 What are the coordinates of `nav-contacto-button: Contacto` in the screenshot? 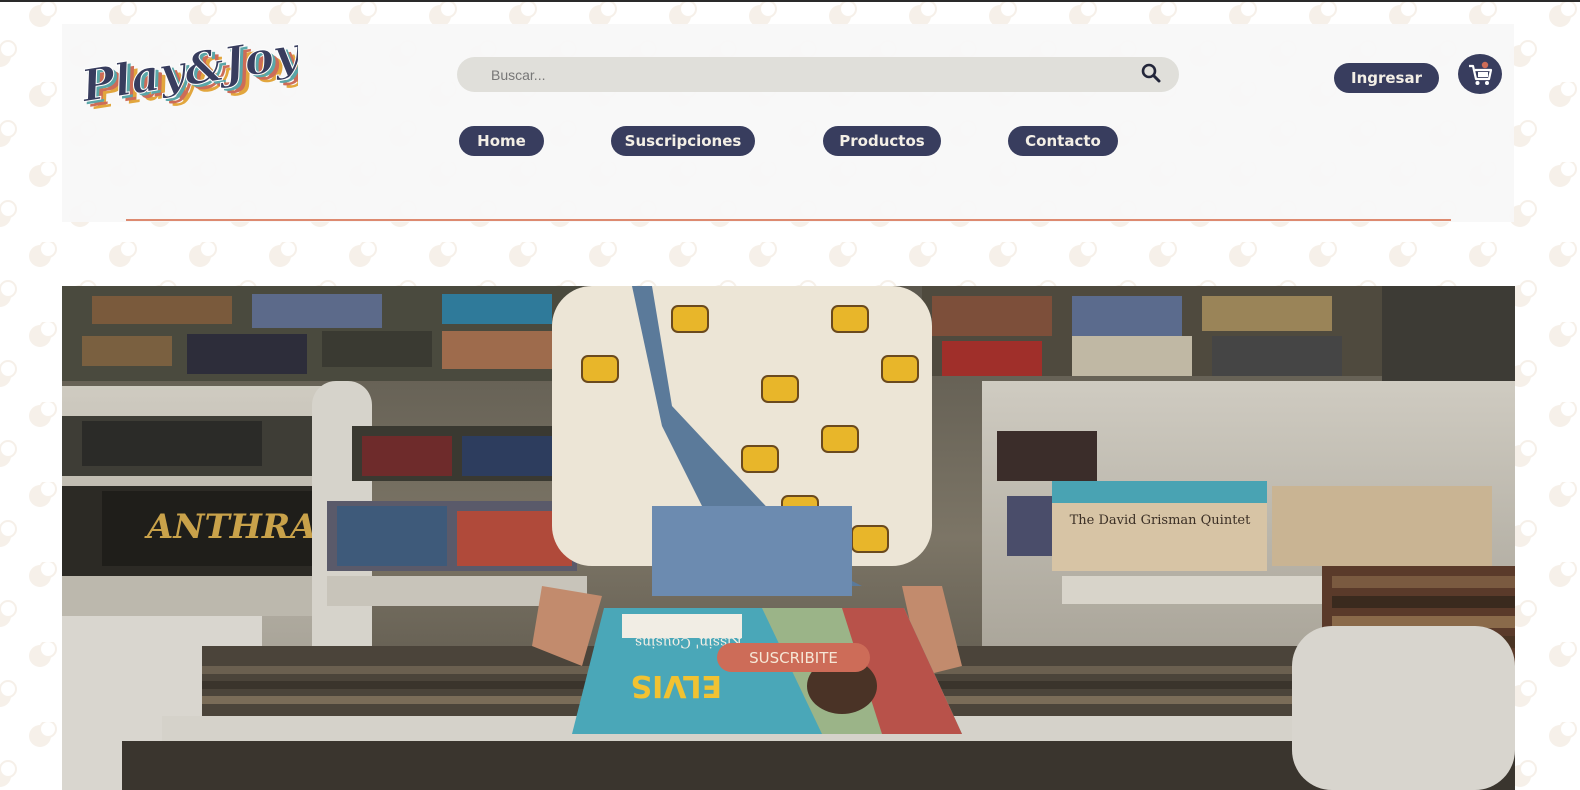 It's located at (1063, 141).